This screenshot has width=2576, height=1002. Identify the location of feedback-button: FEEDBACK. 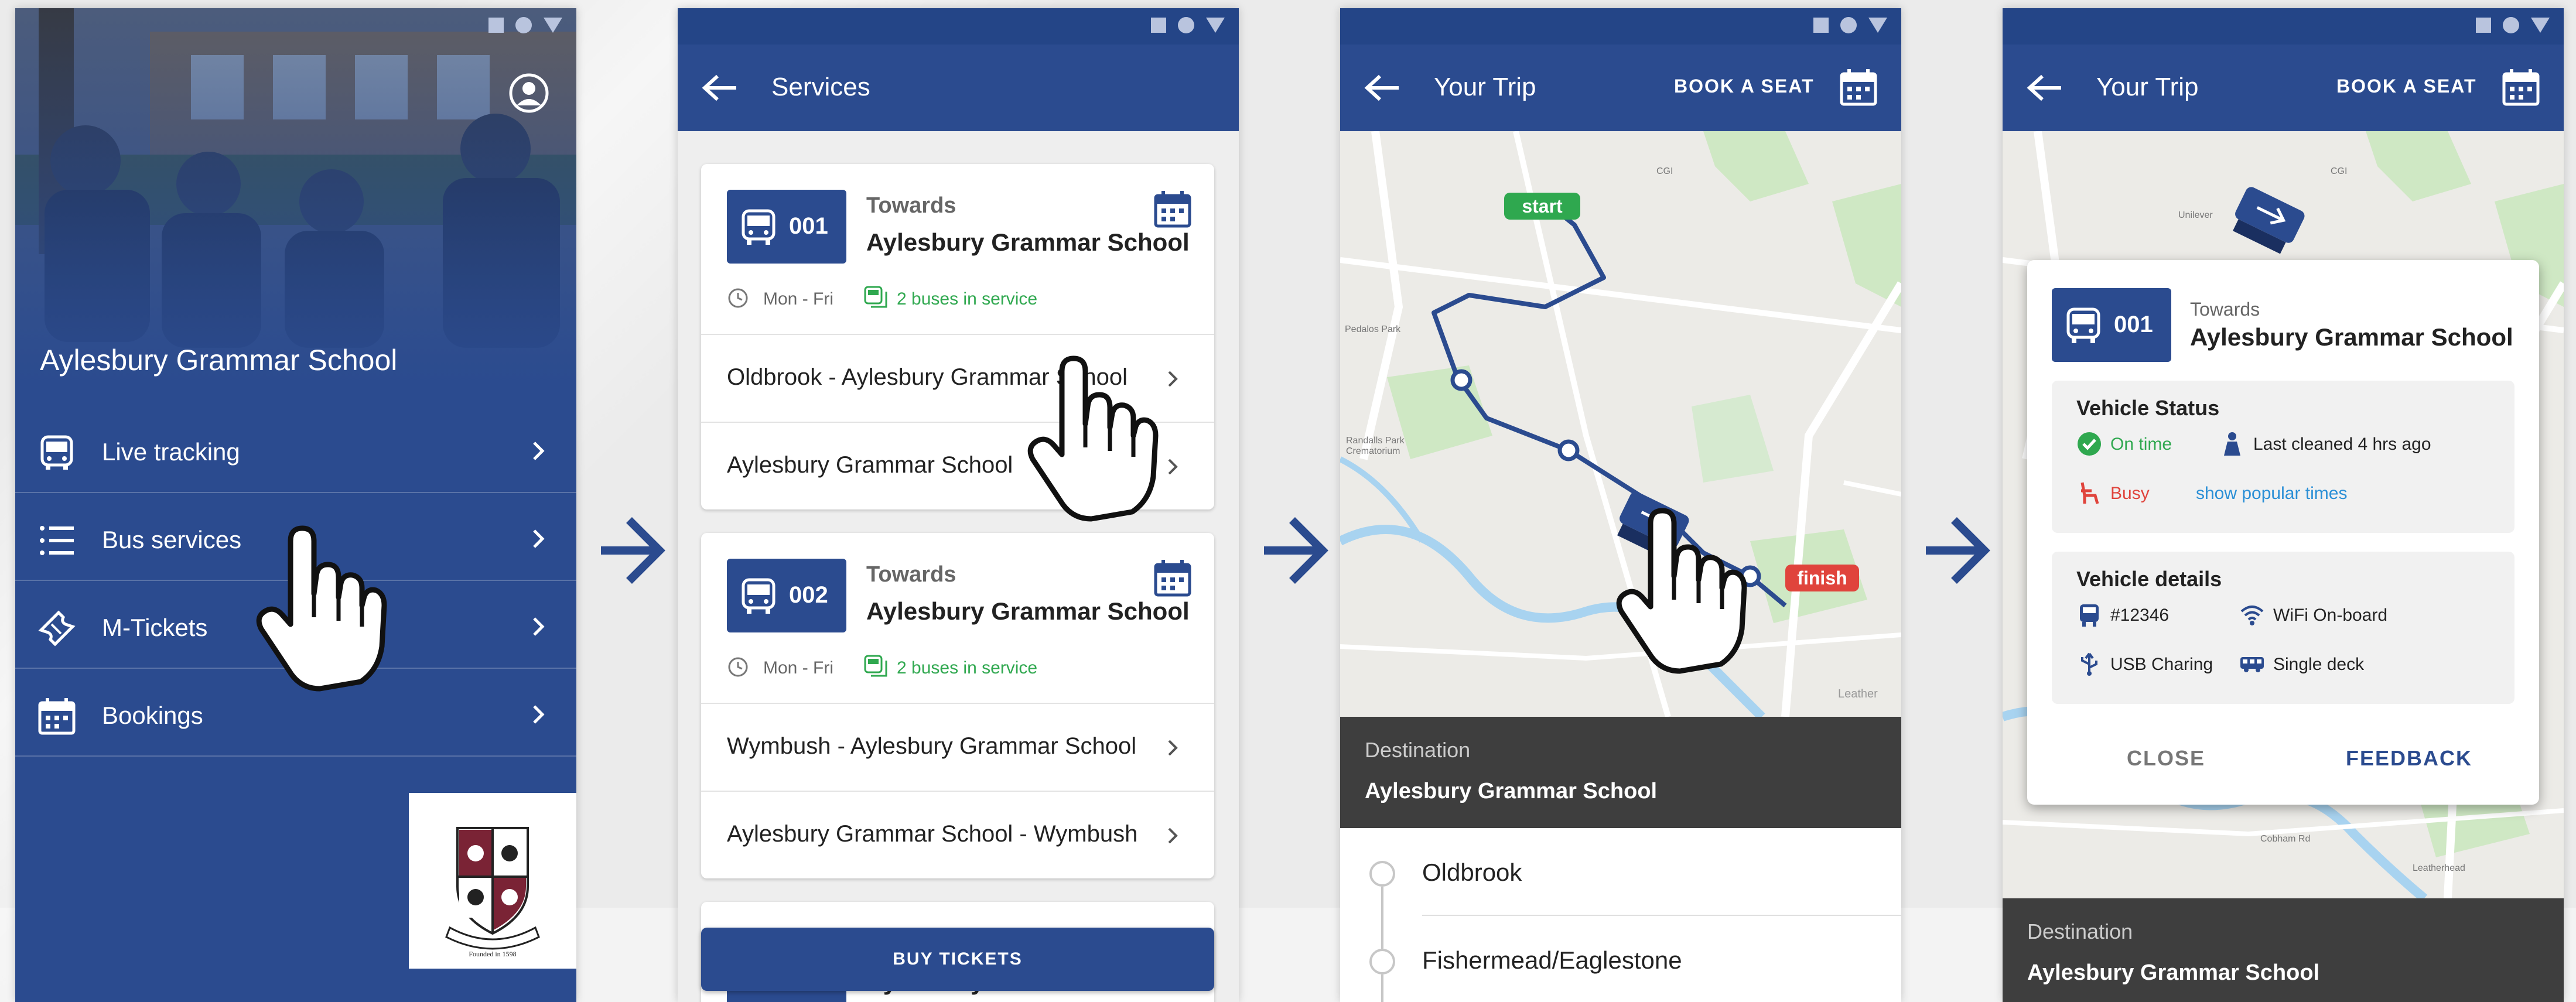
(2409, 758).